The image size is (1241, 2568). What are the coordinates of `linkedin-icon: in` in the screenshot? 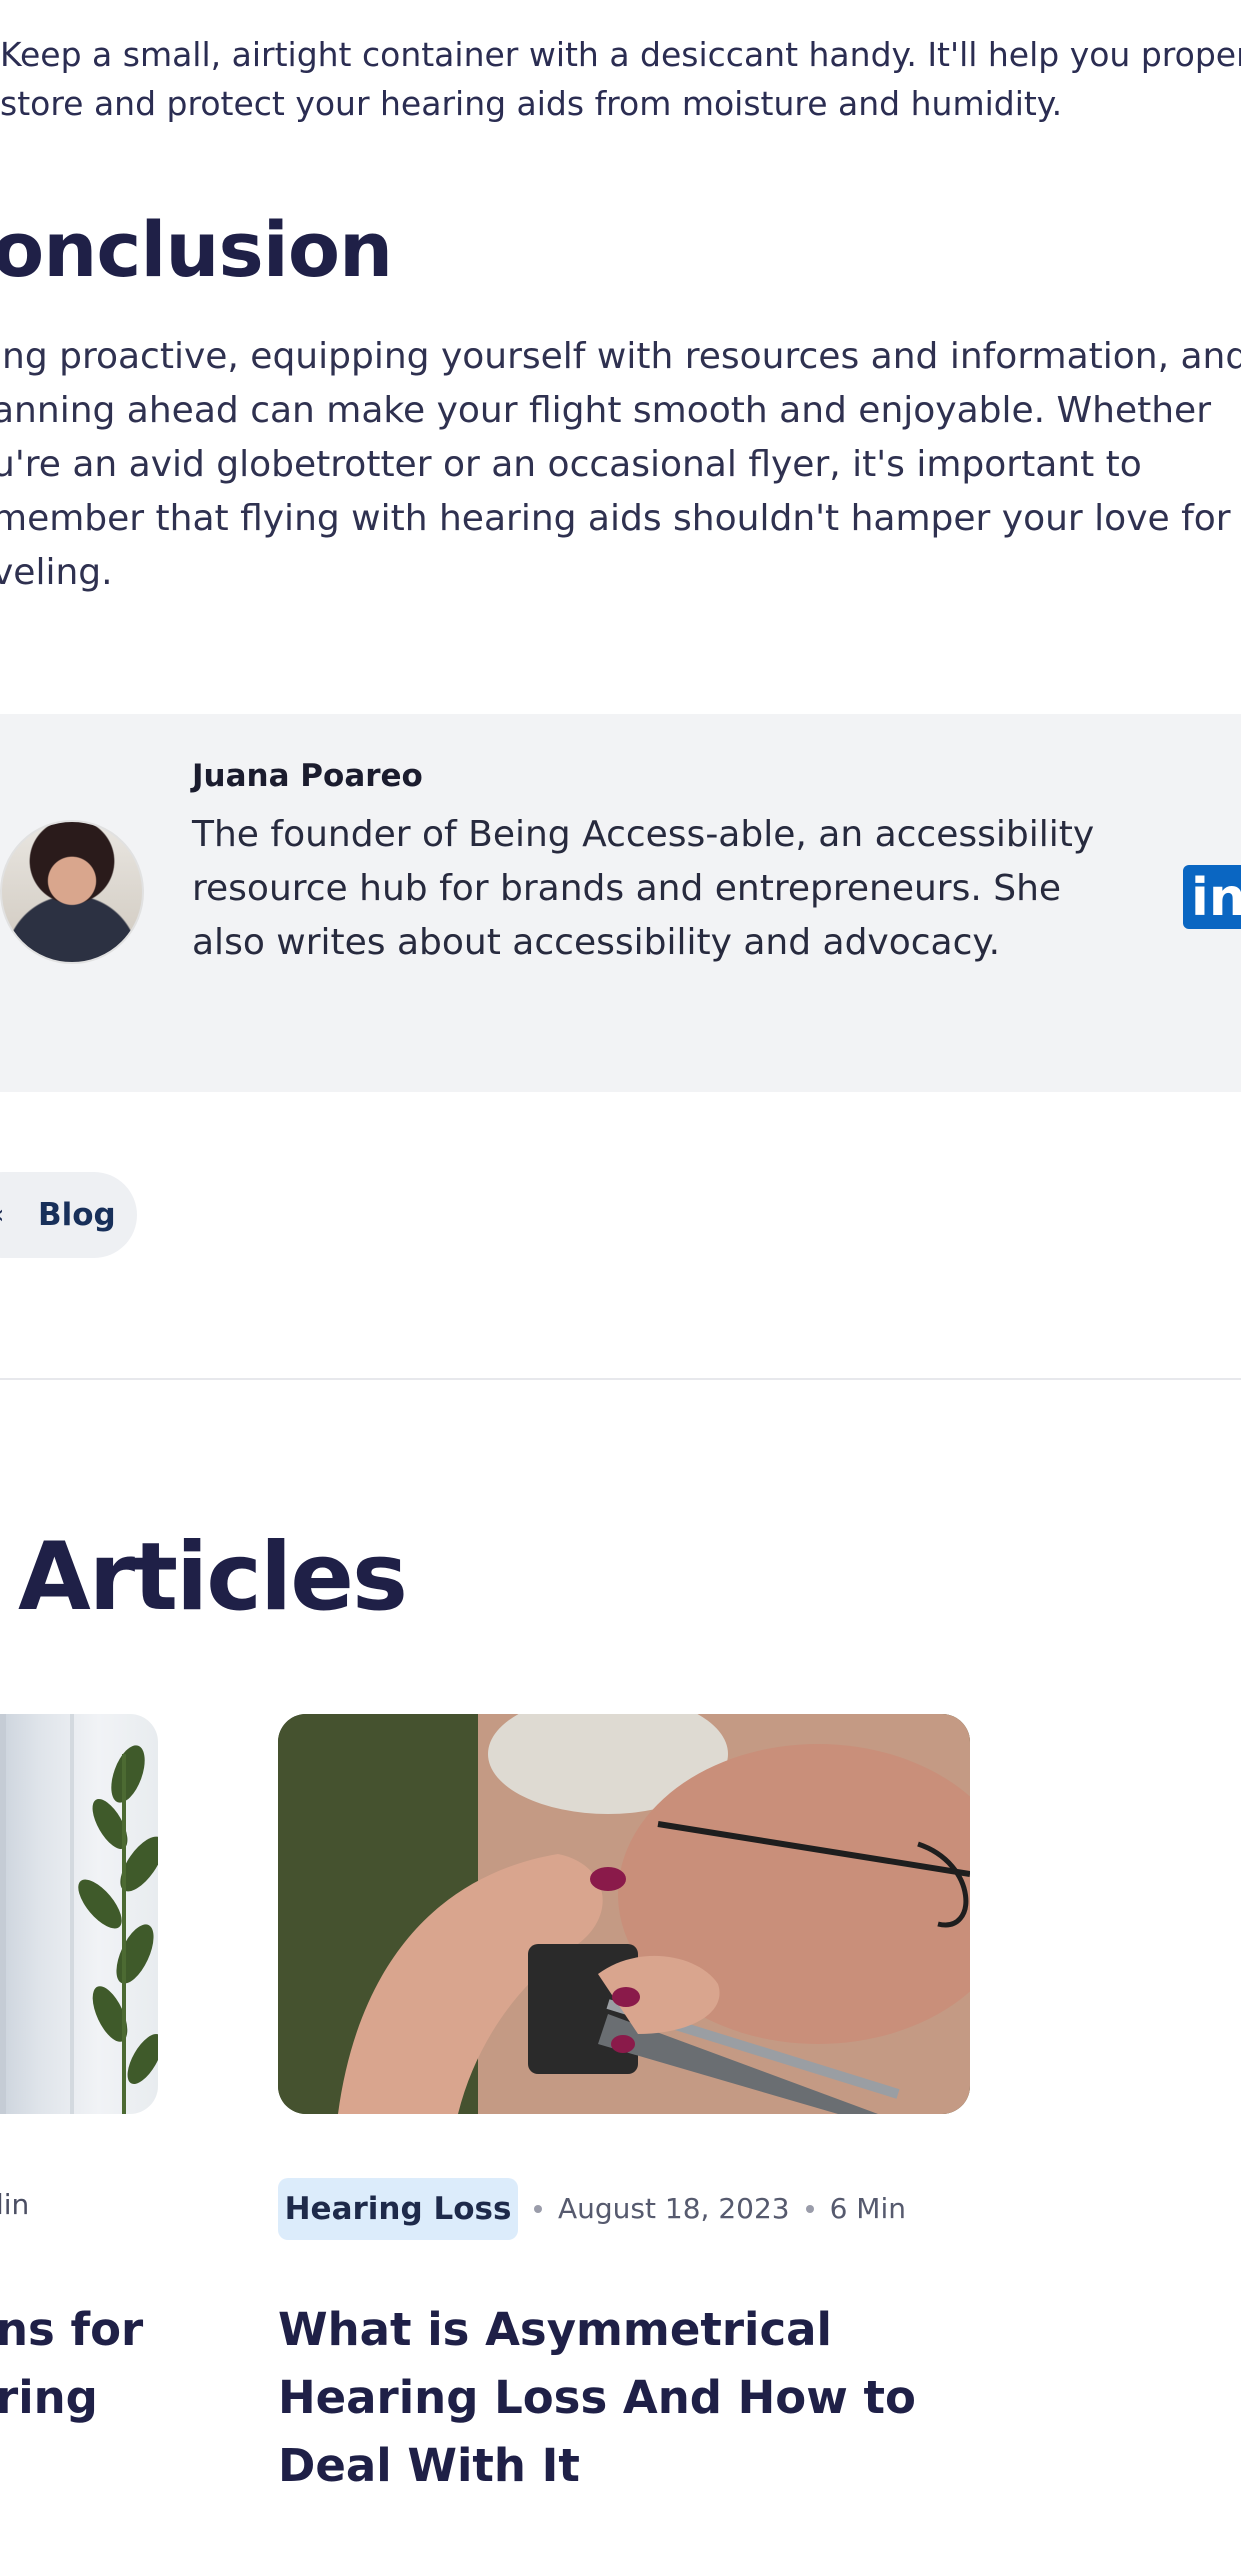 It's located at (1212, 897).